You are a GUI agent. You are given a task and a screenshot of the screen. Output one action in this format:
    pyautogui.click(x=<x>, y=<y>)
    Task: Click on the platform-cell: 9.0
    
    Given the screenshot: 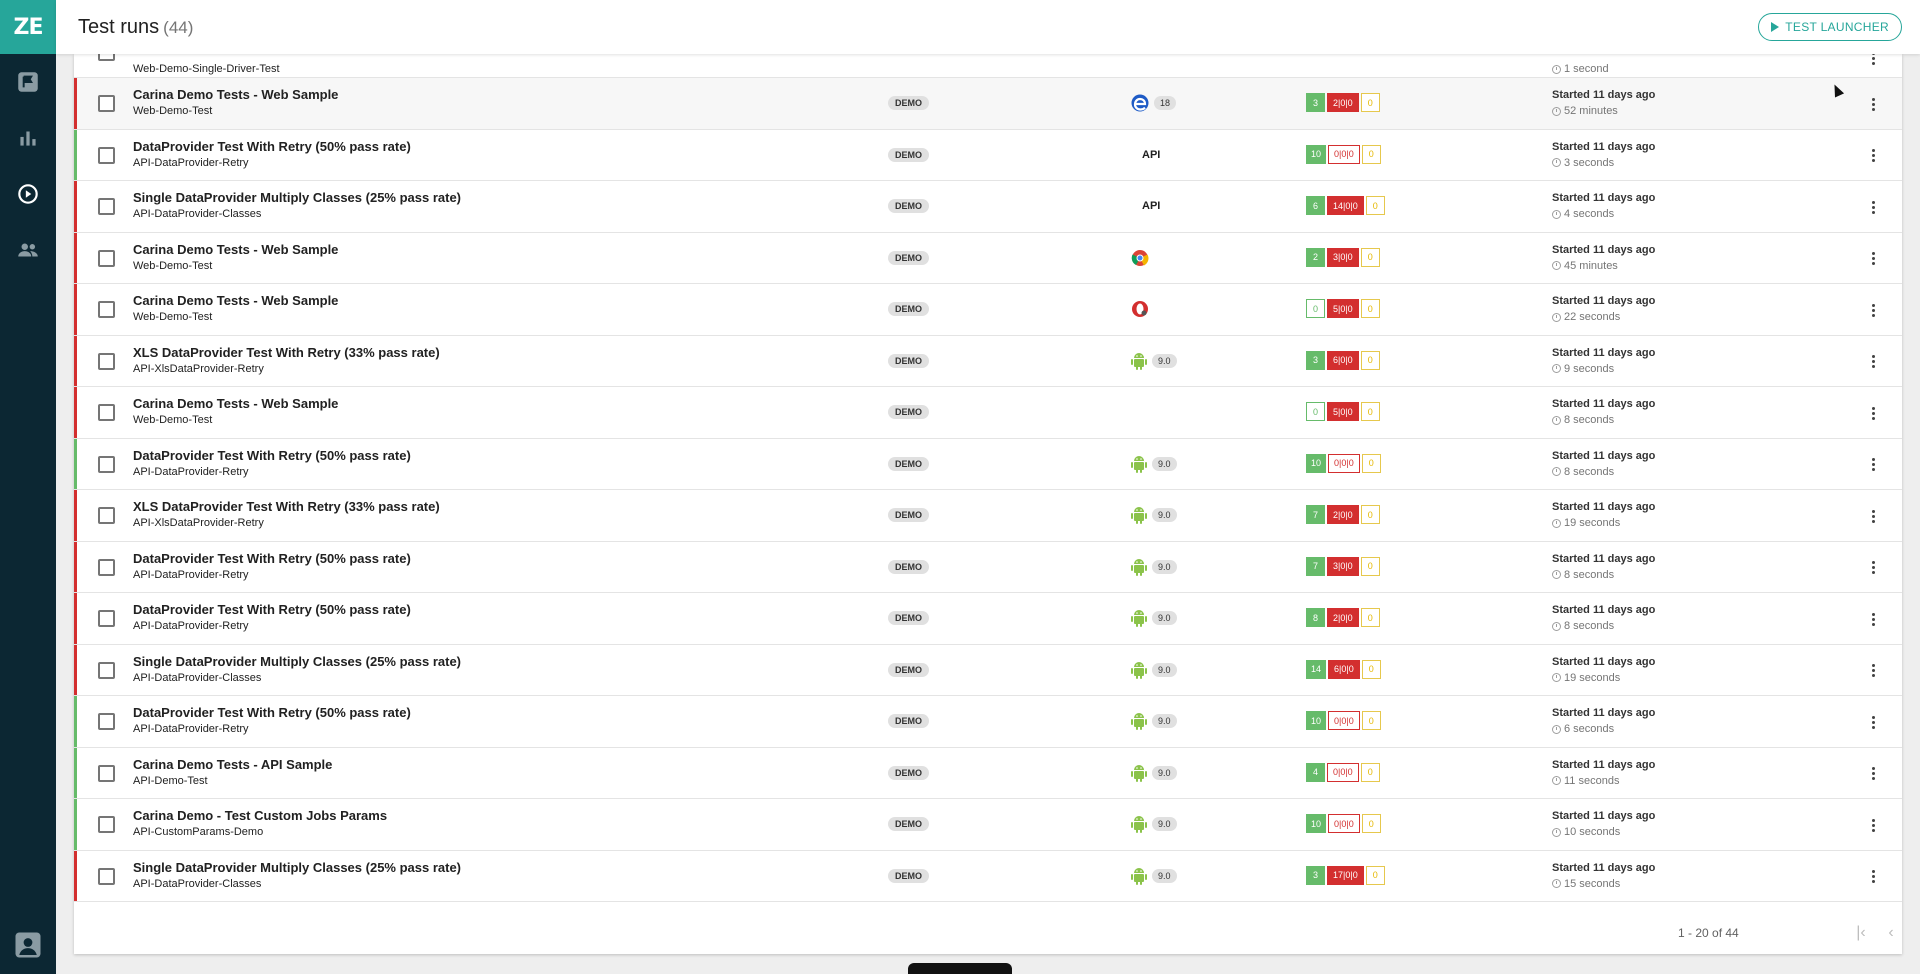 What is the action you would take?
    pyautogui.click(x=1153, y=361)
    